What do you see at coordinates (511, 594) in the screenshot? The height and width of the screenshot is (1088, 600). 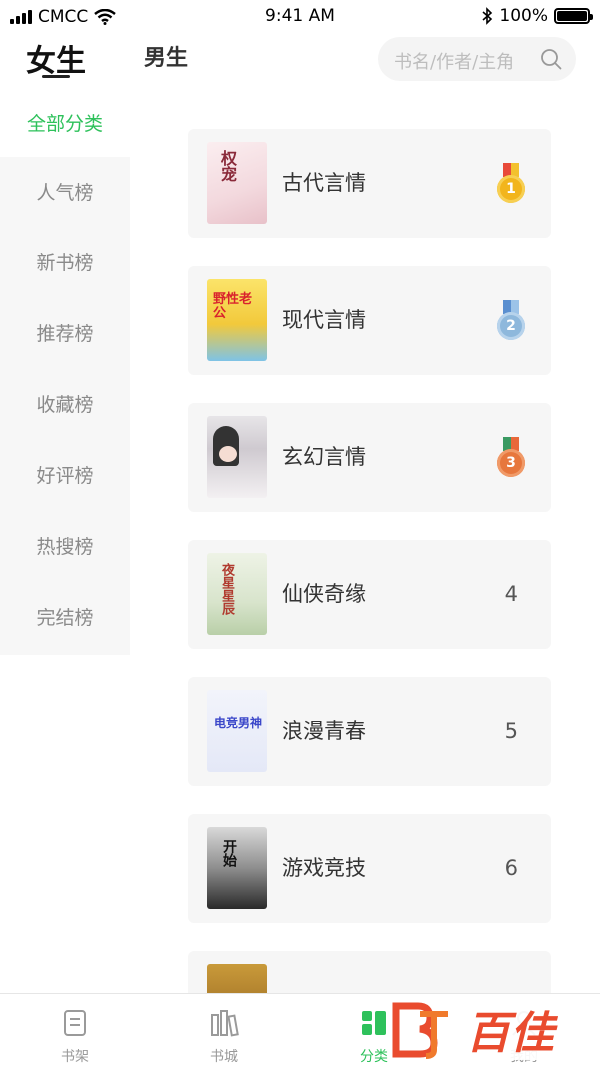 I see `rank-number: 4` at bounding box center [511, 594].